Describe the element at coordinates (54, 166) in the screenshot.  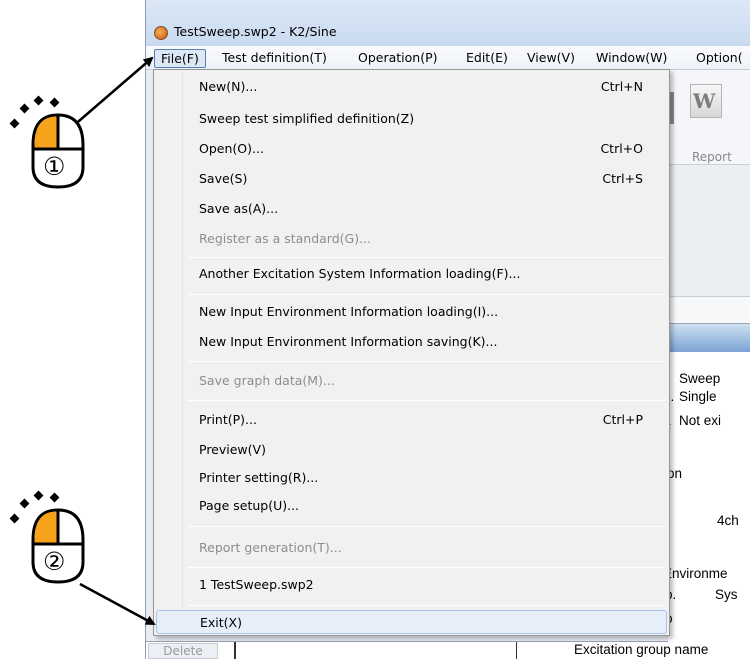
I see `step-number-1: ①` at that location.